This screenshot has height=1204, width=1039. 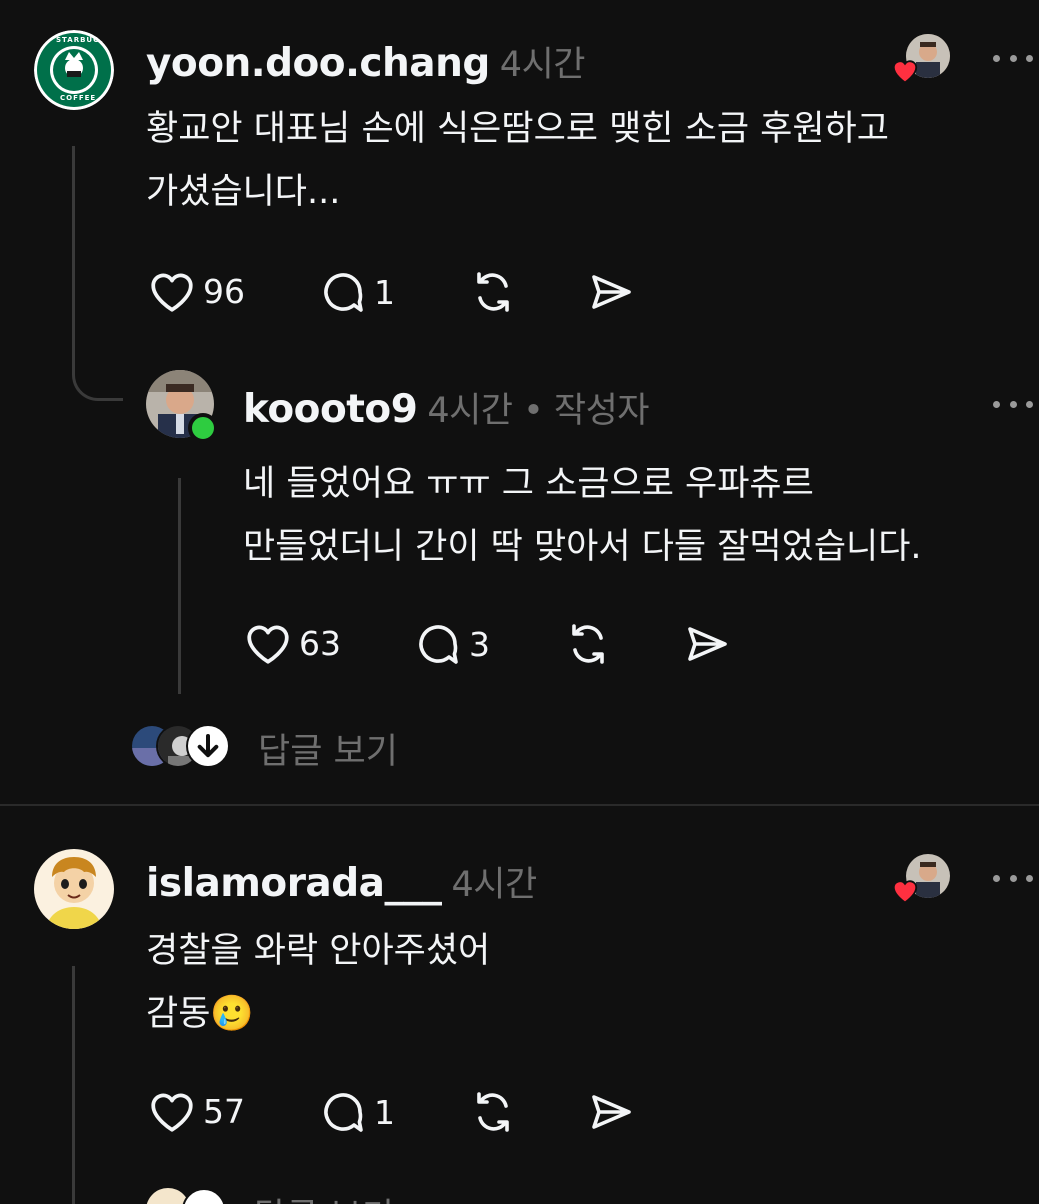 What do you see at coordinates (318, 951) in the screenshot?
I see `post-text-line: 경찰을 와락 안아주셨어` at bounding box center [318, 951].